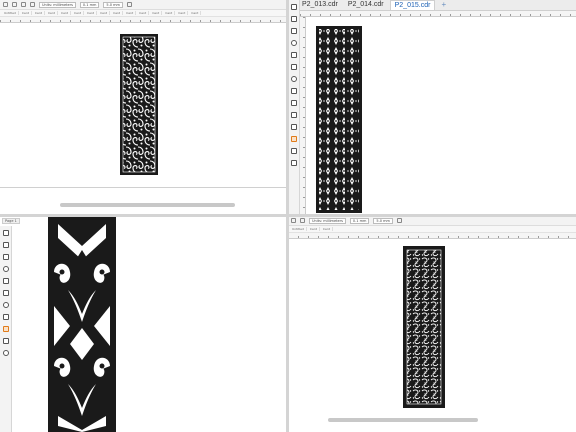 The image size is (576, 432). Describe the element at coordinates (82, 324) in the screenshot. I see `zoomed-panel-artwork` at that location.